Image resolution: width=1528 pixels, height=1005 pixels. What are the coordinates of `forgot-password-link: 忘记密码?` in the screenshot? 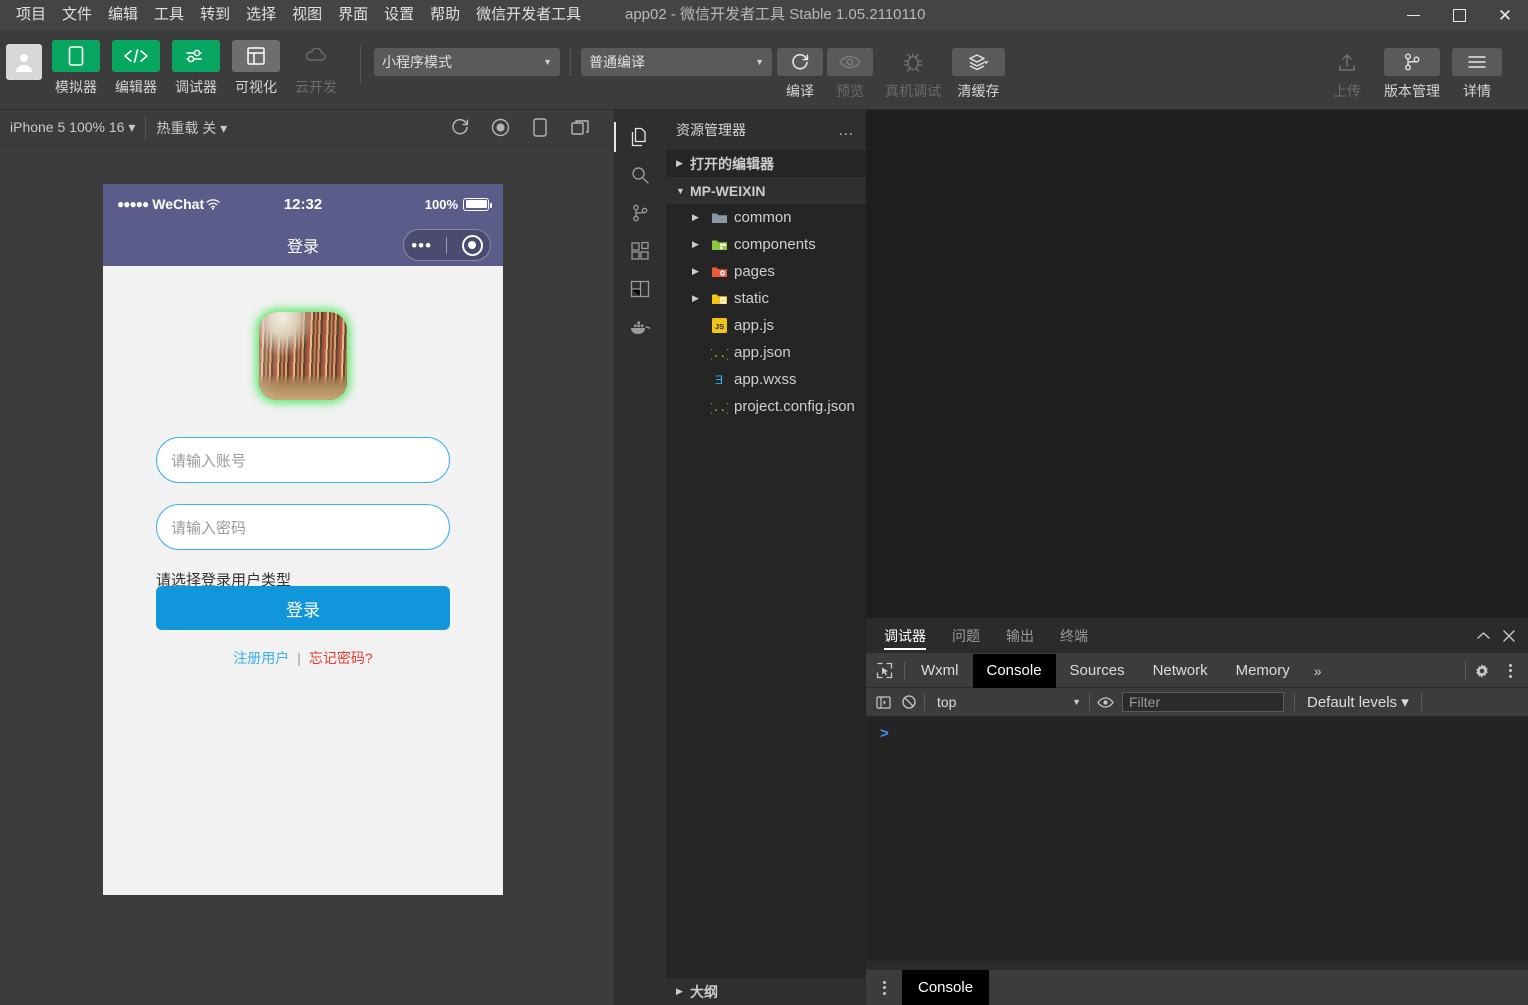 It's located at (341, 658).